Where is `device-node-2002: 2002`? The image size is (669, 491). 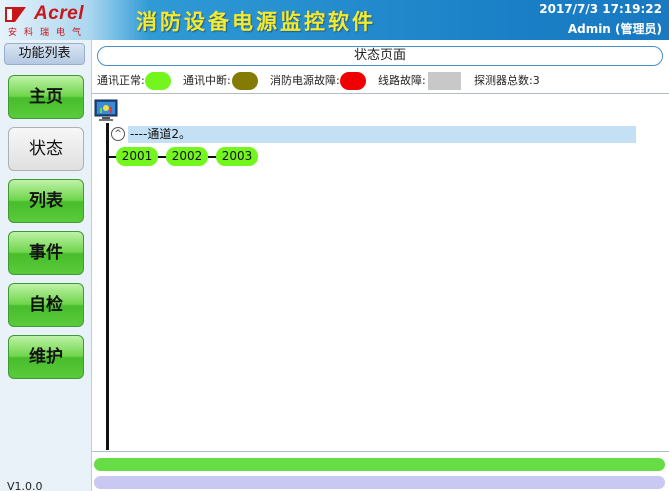 device-node-2002: 2002 is located at coordinates (187, 156).